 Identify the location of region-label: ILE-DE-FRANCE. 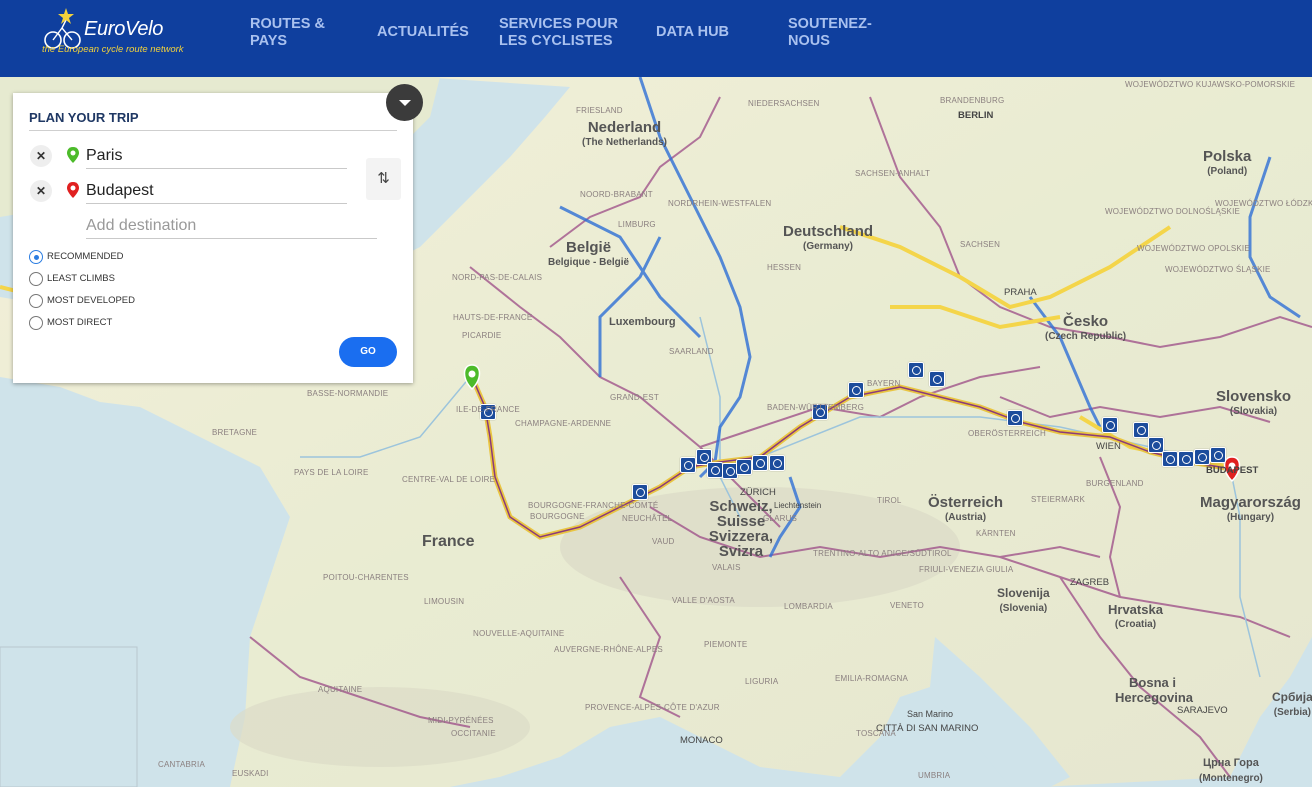
(488, 409).